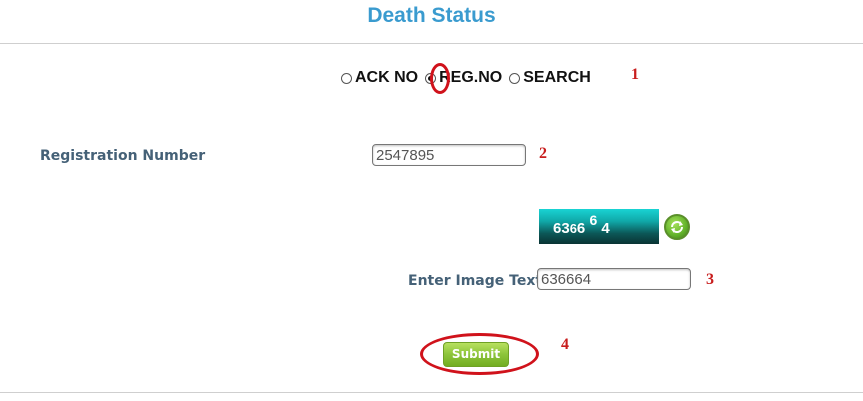 The height and width of the screenshot is (401, 863). What do you see at coordinates (635, 74) in the screenshot?
I see `step-number-1: 1` at bounding box center [635, 74].